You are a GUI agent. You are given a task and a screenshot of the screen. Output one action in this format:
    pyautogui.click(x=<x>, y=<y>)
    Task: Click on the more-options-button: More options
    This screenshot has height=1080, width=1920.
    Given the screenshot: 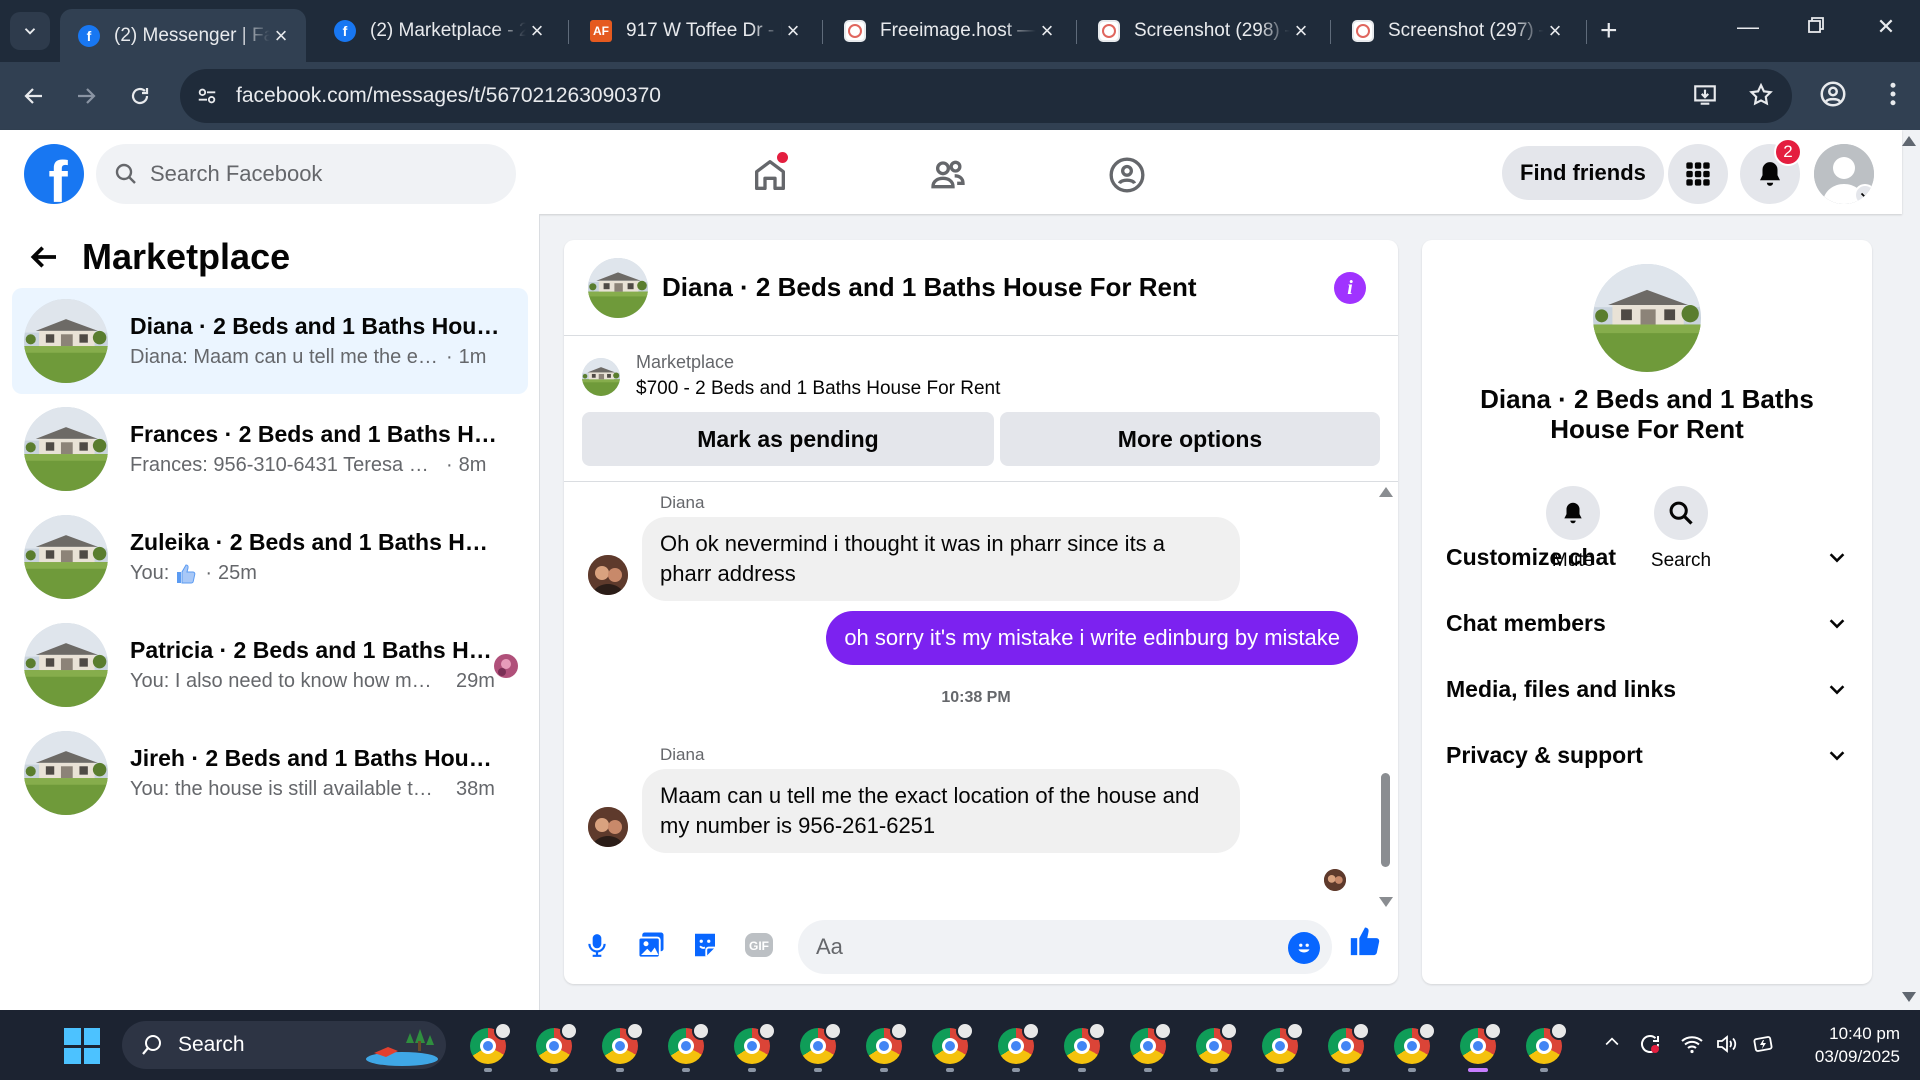 What is the action you would take?
    pyautogui.click(x=1190, y=439)
    